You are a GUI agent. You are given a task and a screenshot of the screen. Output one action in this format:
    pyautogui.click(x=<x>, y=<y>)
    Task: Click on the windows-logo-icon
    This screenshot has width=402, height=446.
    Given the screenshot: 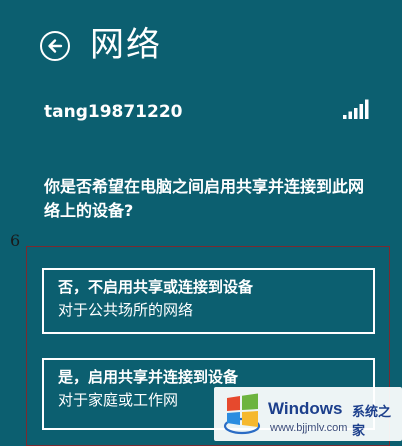 What is the action you would take?
    pyautogui.click(x=242, y=414)
    